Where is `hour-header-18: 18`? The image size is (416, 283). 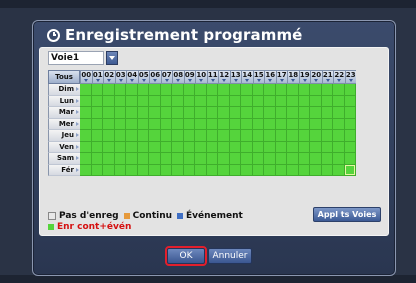 hour-header-18: 18 is located at coordinates (293, 77).